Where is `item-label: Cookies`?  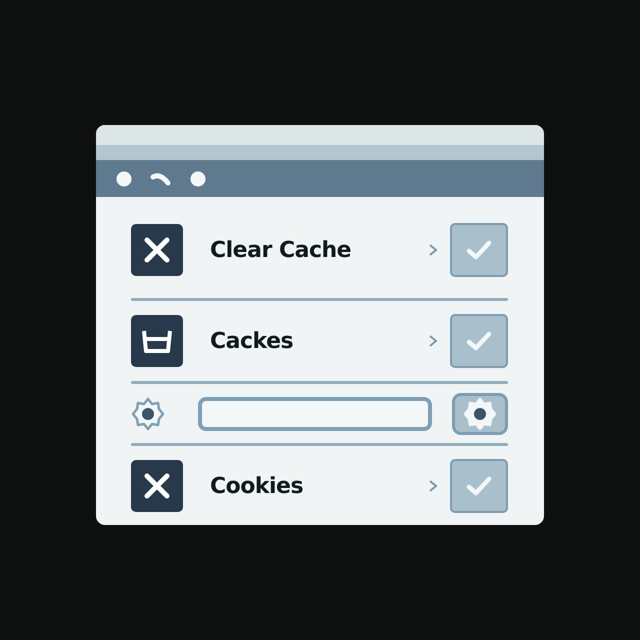
item-label: Cookies is located at coordinates (257, 486).